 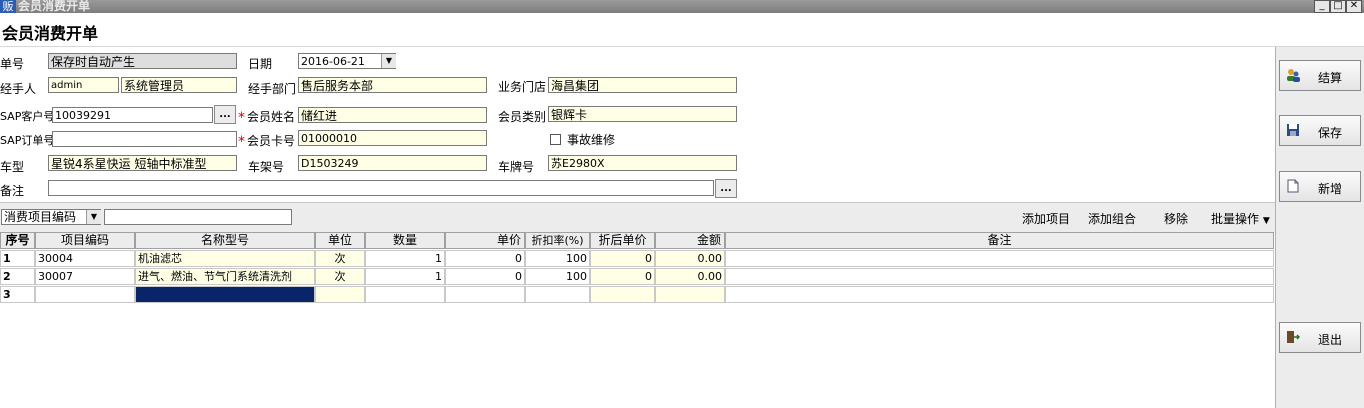 I want to click on member-card-label: 会员卡号, so click(x=271, y=141).